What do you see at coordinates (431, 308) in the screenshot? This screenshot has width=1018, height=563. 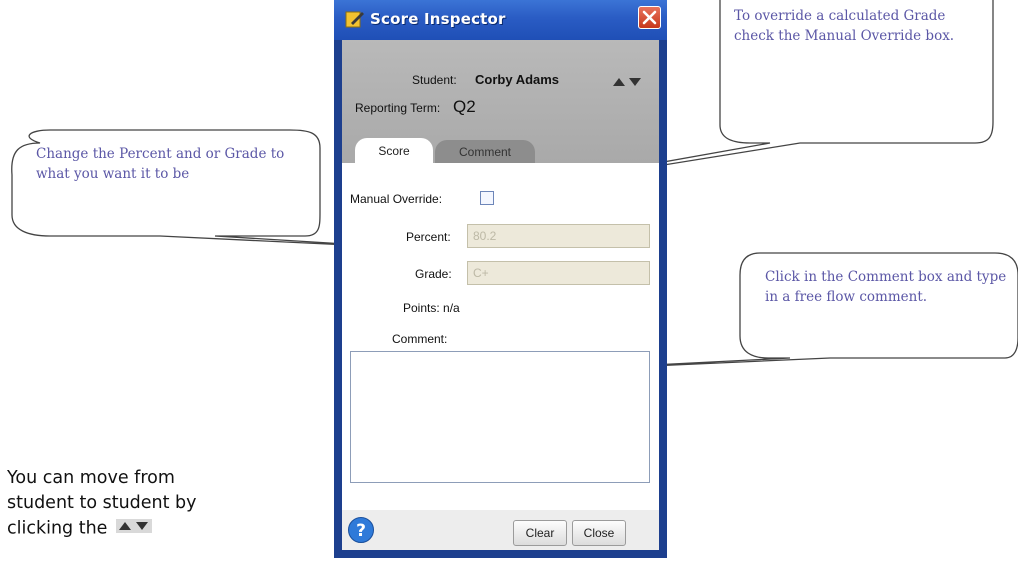 I see `points-label: Points: n/a` at bounding box center [431, 308].